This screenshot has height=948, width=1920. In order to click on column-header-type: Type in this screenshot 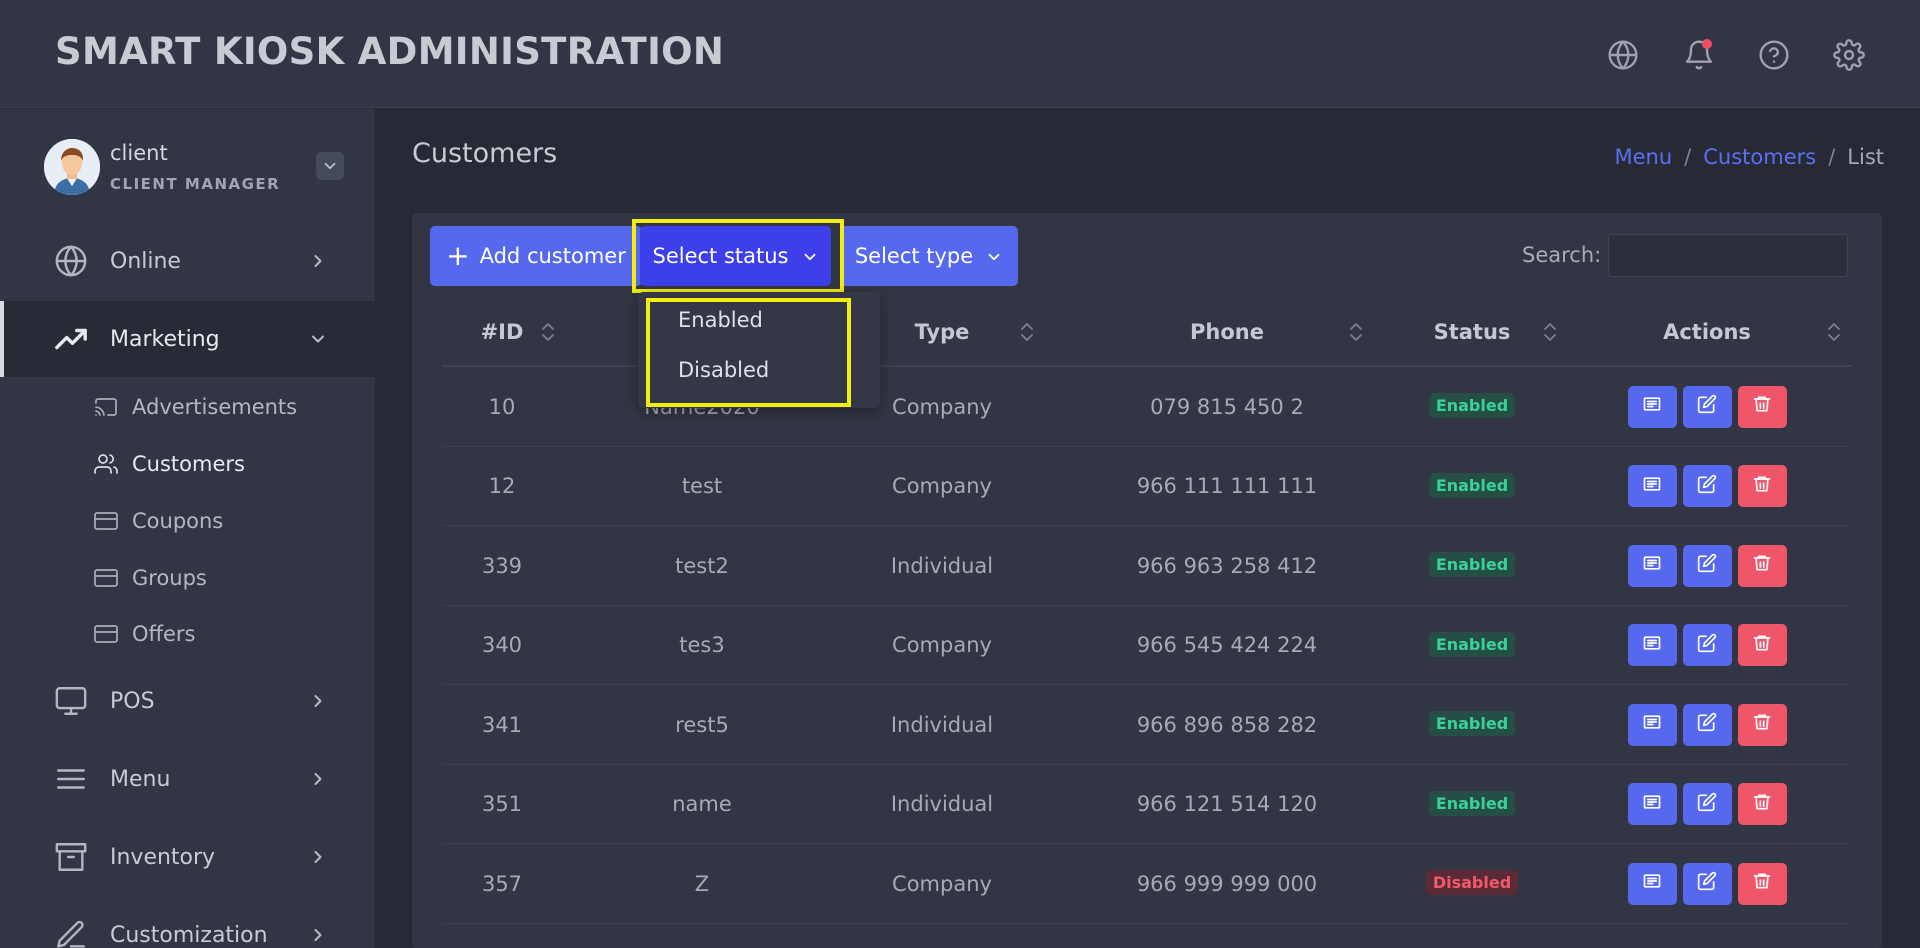, I will do `click(942, 332)`.